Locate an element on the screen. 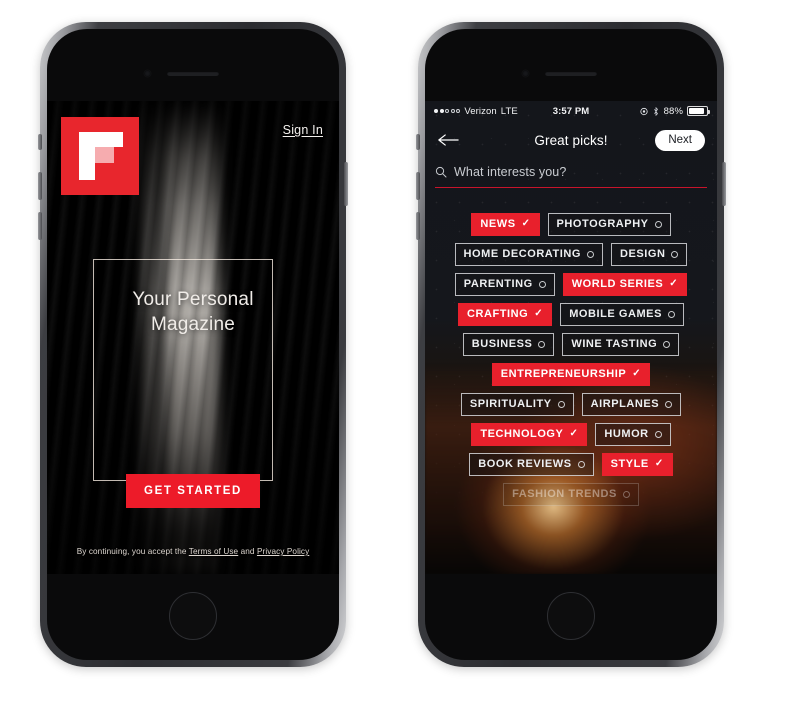  status-bar-left: Verizon LTE is located at coordinates (476, 111).